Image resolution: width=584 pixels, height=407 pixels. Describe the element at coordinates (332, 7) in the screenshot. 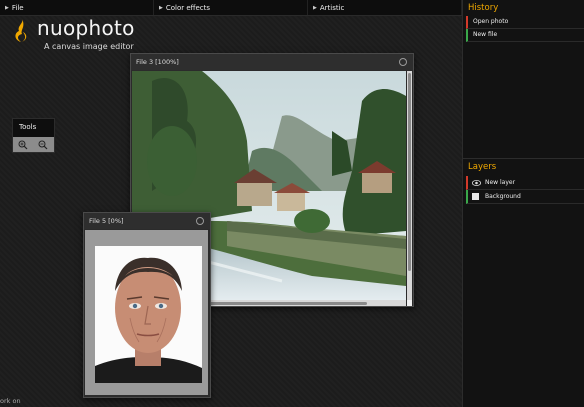

I see `menu-artistic-label: Artistic` at that location.